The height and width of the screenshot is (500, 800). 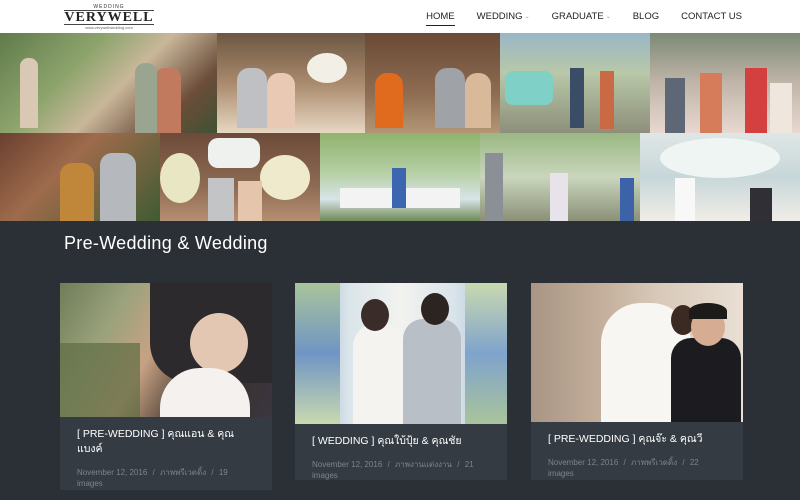 What do you see at coordinates (423, 464) in the screenshot?
I see `card-category: ภาพงานแต่งงาน` at bounding box center [423, 464].